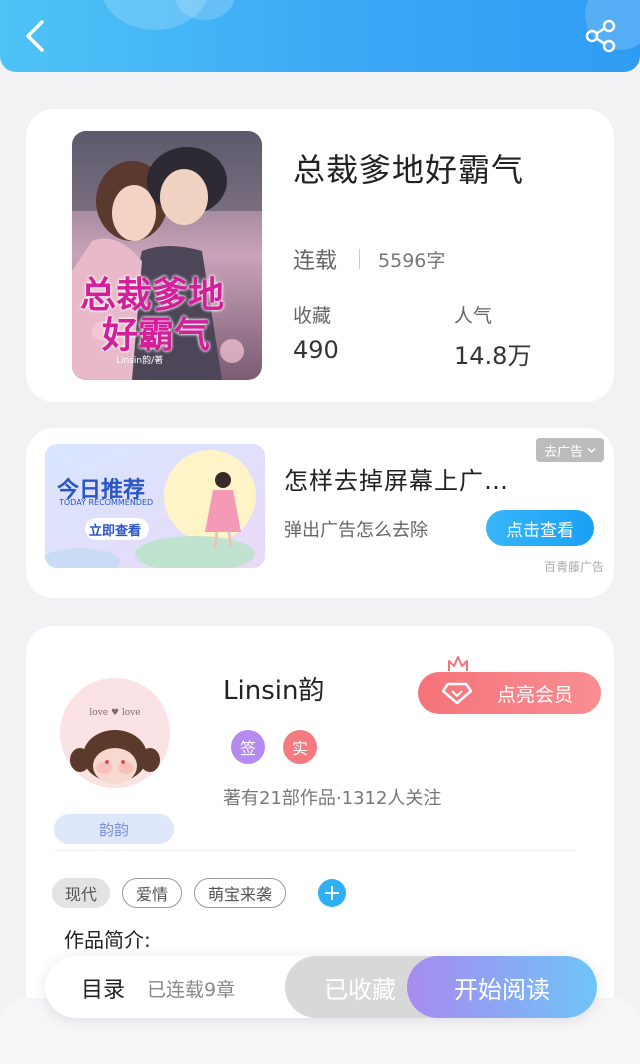  What do you see at coordinates (591, 450) in the screenshot?
I see `chevron-down-icon` at bounding box center [591, 450].